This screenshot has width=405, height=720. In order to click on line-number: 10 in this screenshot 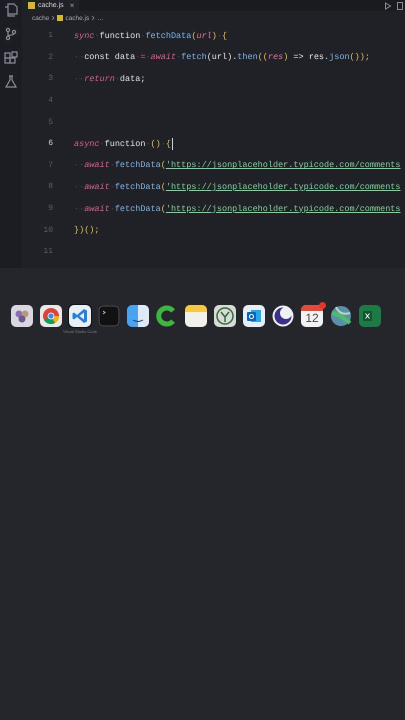, I will do `click(48, 230)`.